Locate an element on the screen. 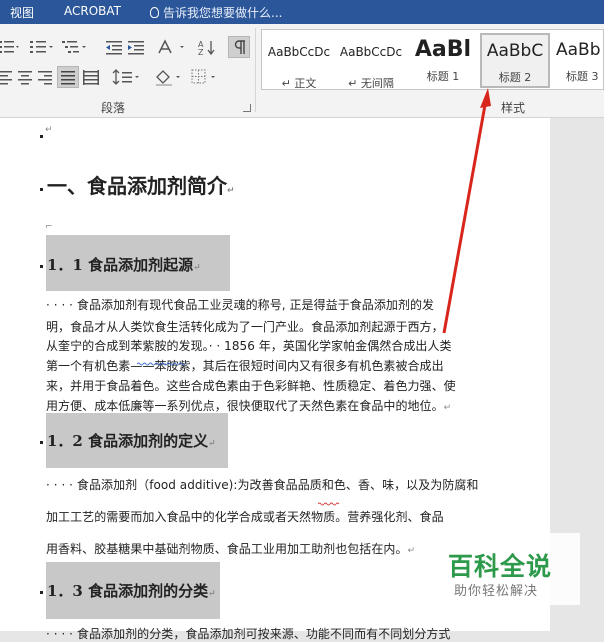 This screenshot has height=642, width=604. style-heading-2-name: 标题 2 is located at coordinates (515, 77).